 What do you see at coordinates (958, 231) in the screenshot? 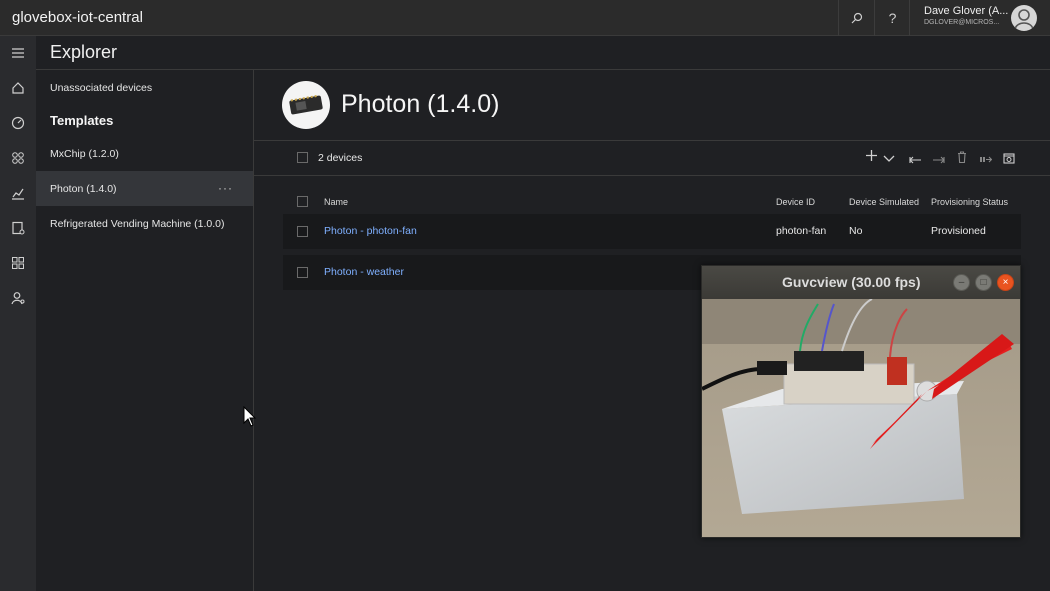
I see `provisioning-status: Provisioned` at bounding box center [958, 231].